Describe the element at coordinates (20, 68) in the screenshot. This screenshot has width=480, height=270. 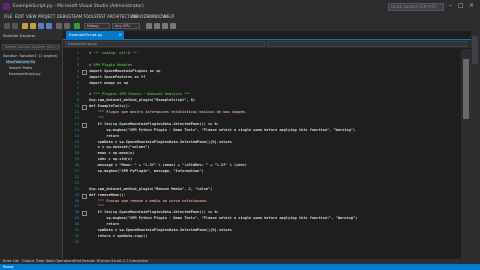
I see `tree-item-search-paths: Search Paths` at that location.